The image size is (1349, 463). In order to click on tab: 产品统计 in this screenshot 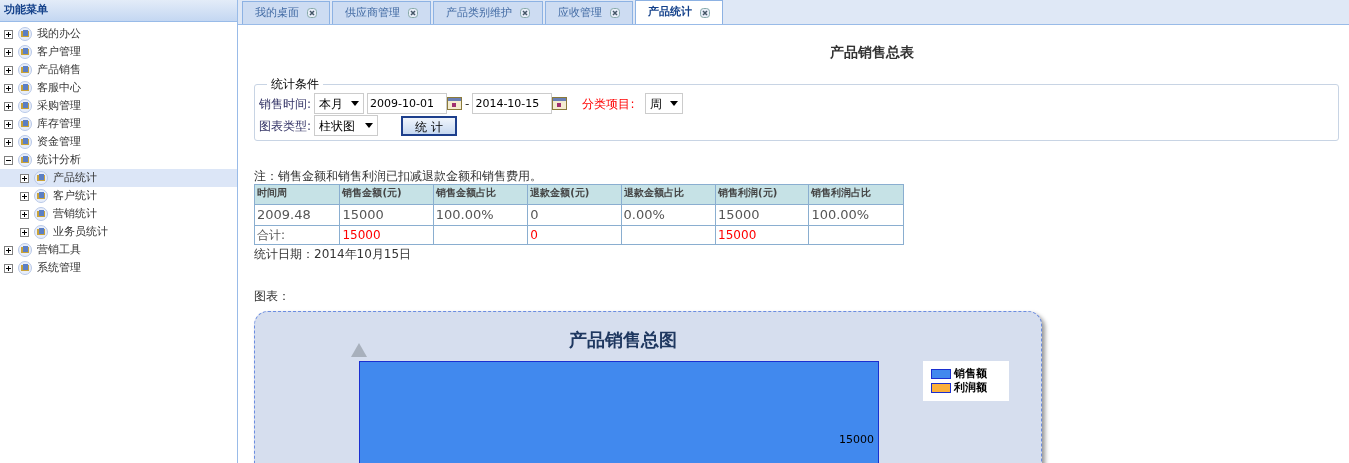, I will do `click(679, 12)`.